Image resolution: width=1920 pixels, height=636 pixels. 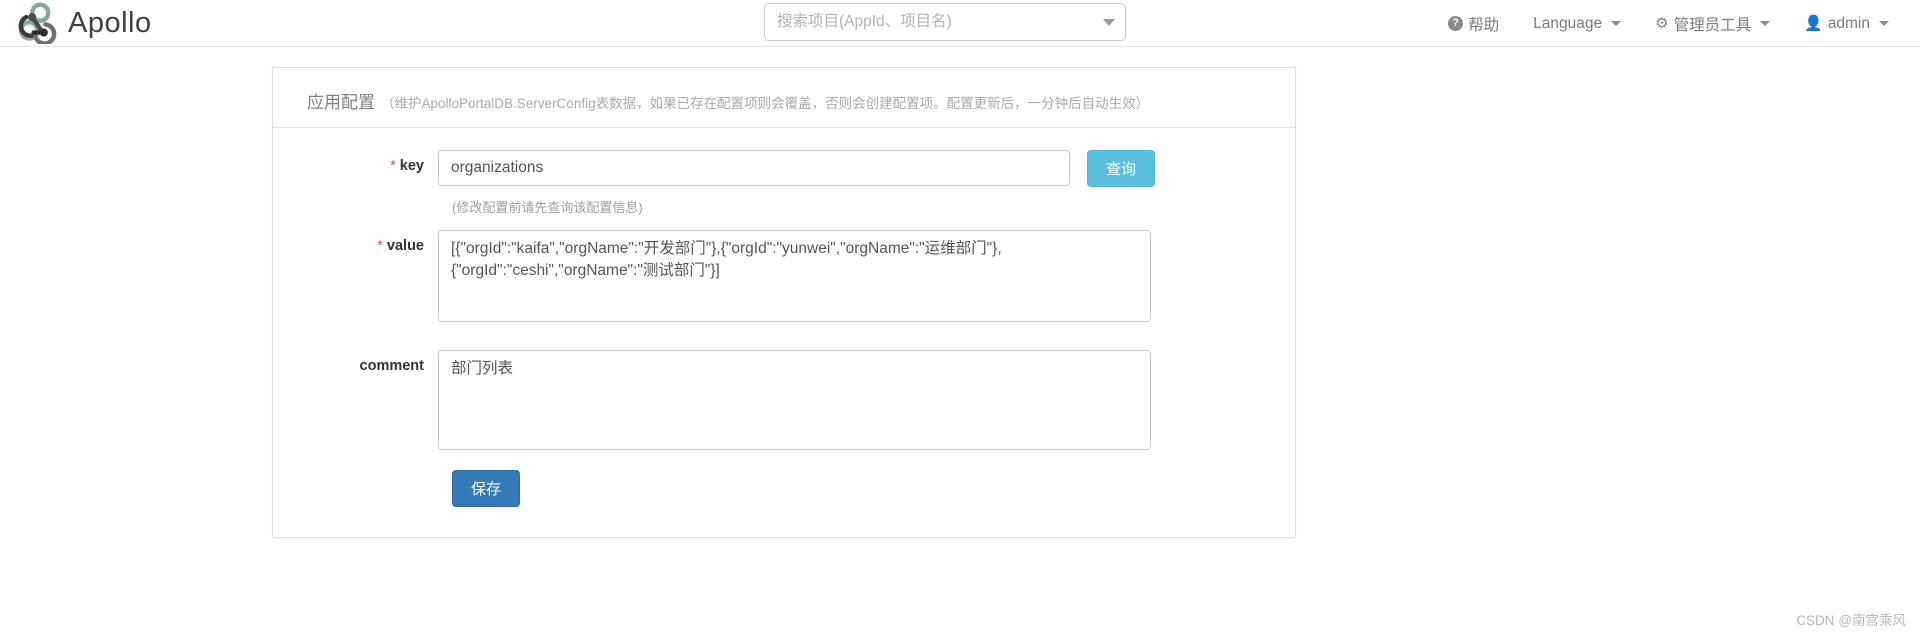 I want to click on nav-item-admin-tools: ⚙ 管理员工具, so click(x=1712, y=23).